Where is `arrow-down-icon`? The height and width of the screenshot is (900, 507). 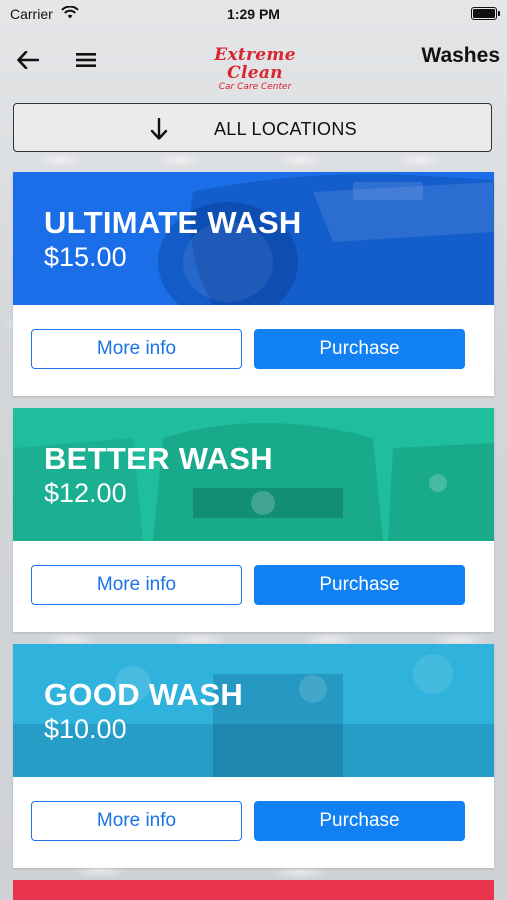
arrow-down-icon is located at coordinates (159, 131).